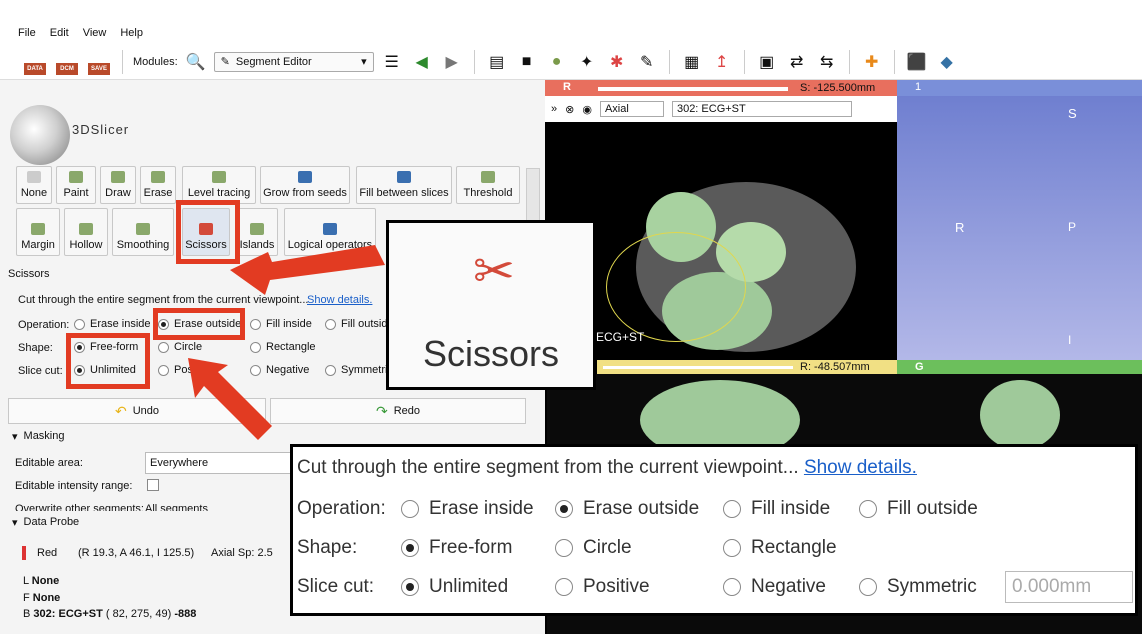  I want to click on arrow-to-options, so click(230, 399).